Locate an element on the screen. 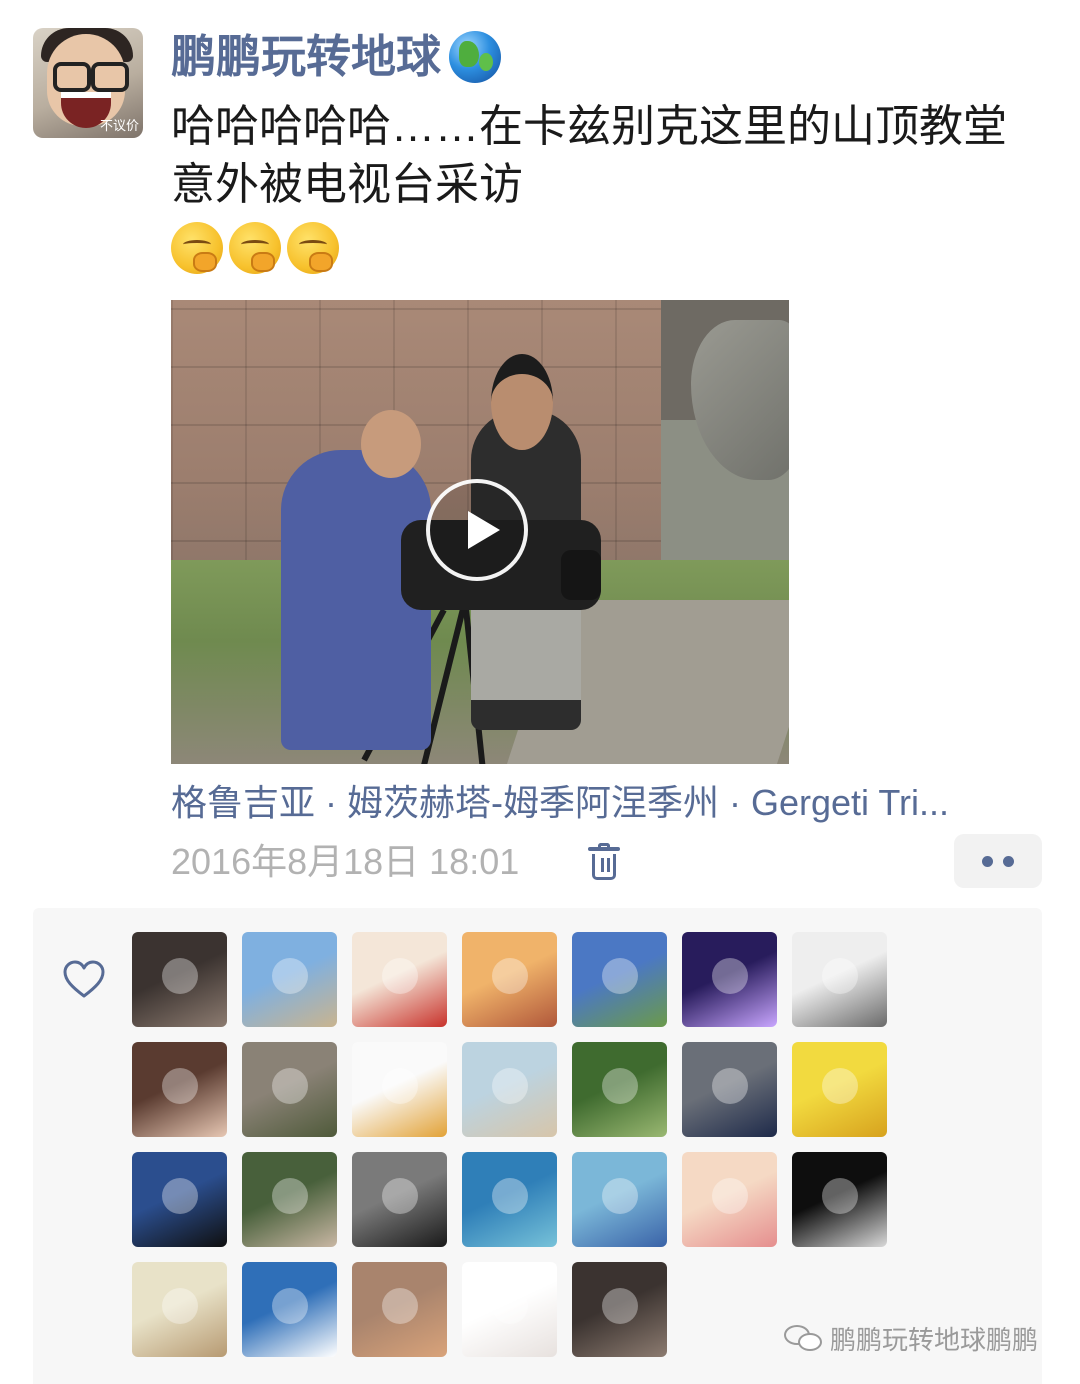 Image resolution: width=1080 pixels, height=1384 pixels. post-text: 哈哈哈哈哈……在卡兹别克这里的山顶教堂 意外被电视台采访 is located at coordinates (616, 156).